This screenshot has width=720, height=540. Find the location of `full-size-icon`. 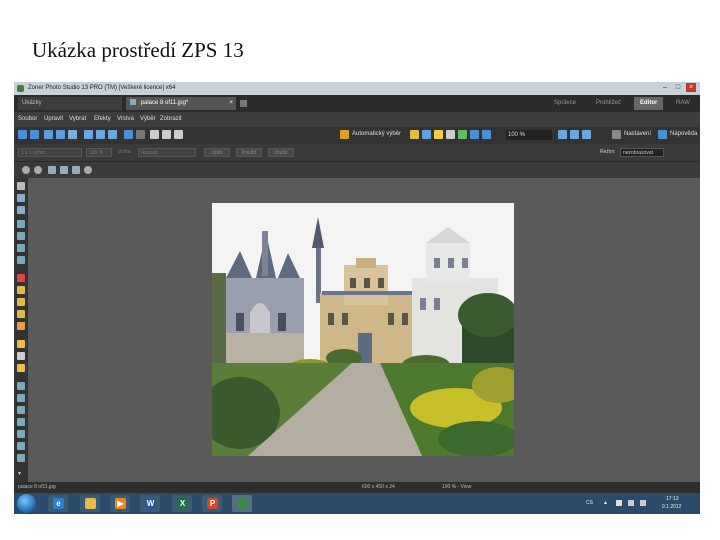

full-size-icon is located at coordinates (64, 170).